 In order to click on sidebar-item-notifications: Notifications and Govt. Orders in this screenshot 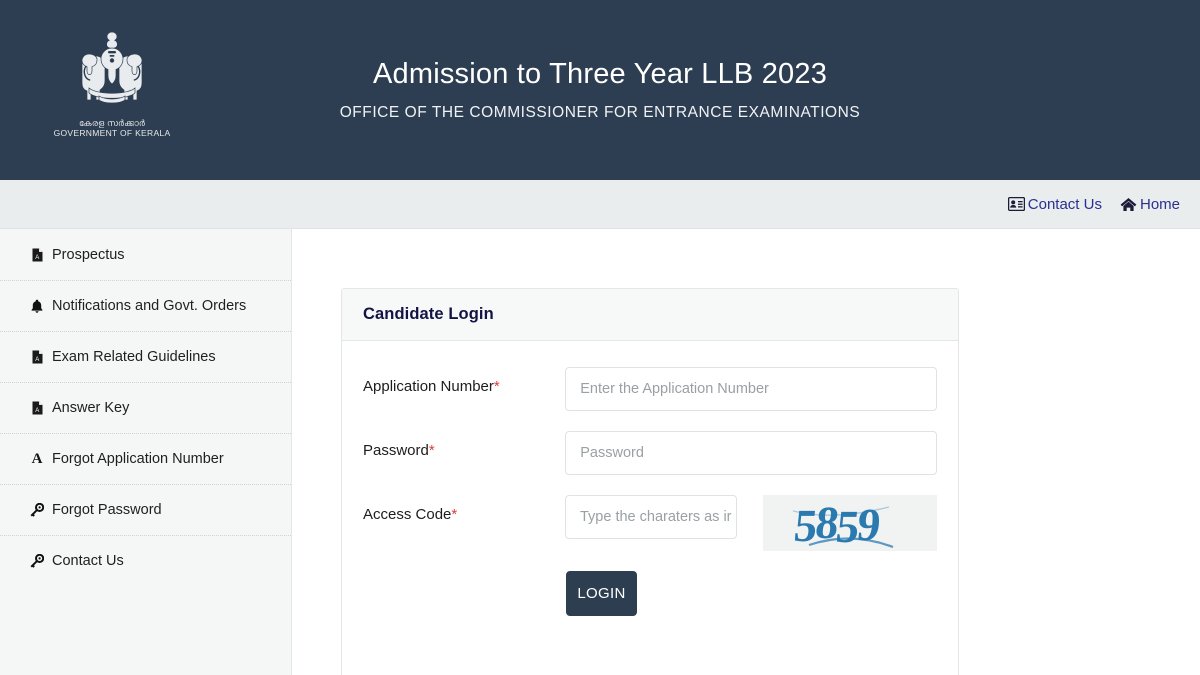, I will do `click(145, 305)`.